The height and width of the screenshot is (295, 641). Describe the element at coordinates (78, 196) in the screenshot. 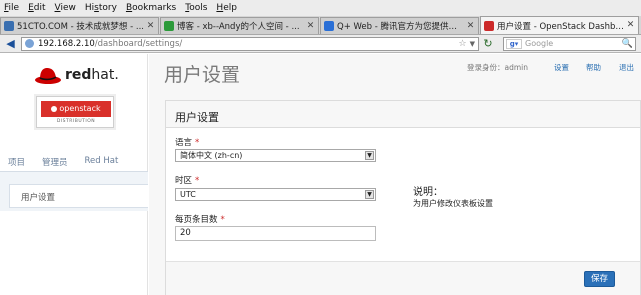

I see `sidebar-item-user-settings: 用户设置` at that location.